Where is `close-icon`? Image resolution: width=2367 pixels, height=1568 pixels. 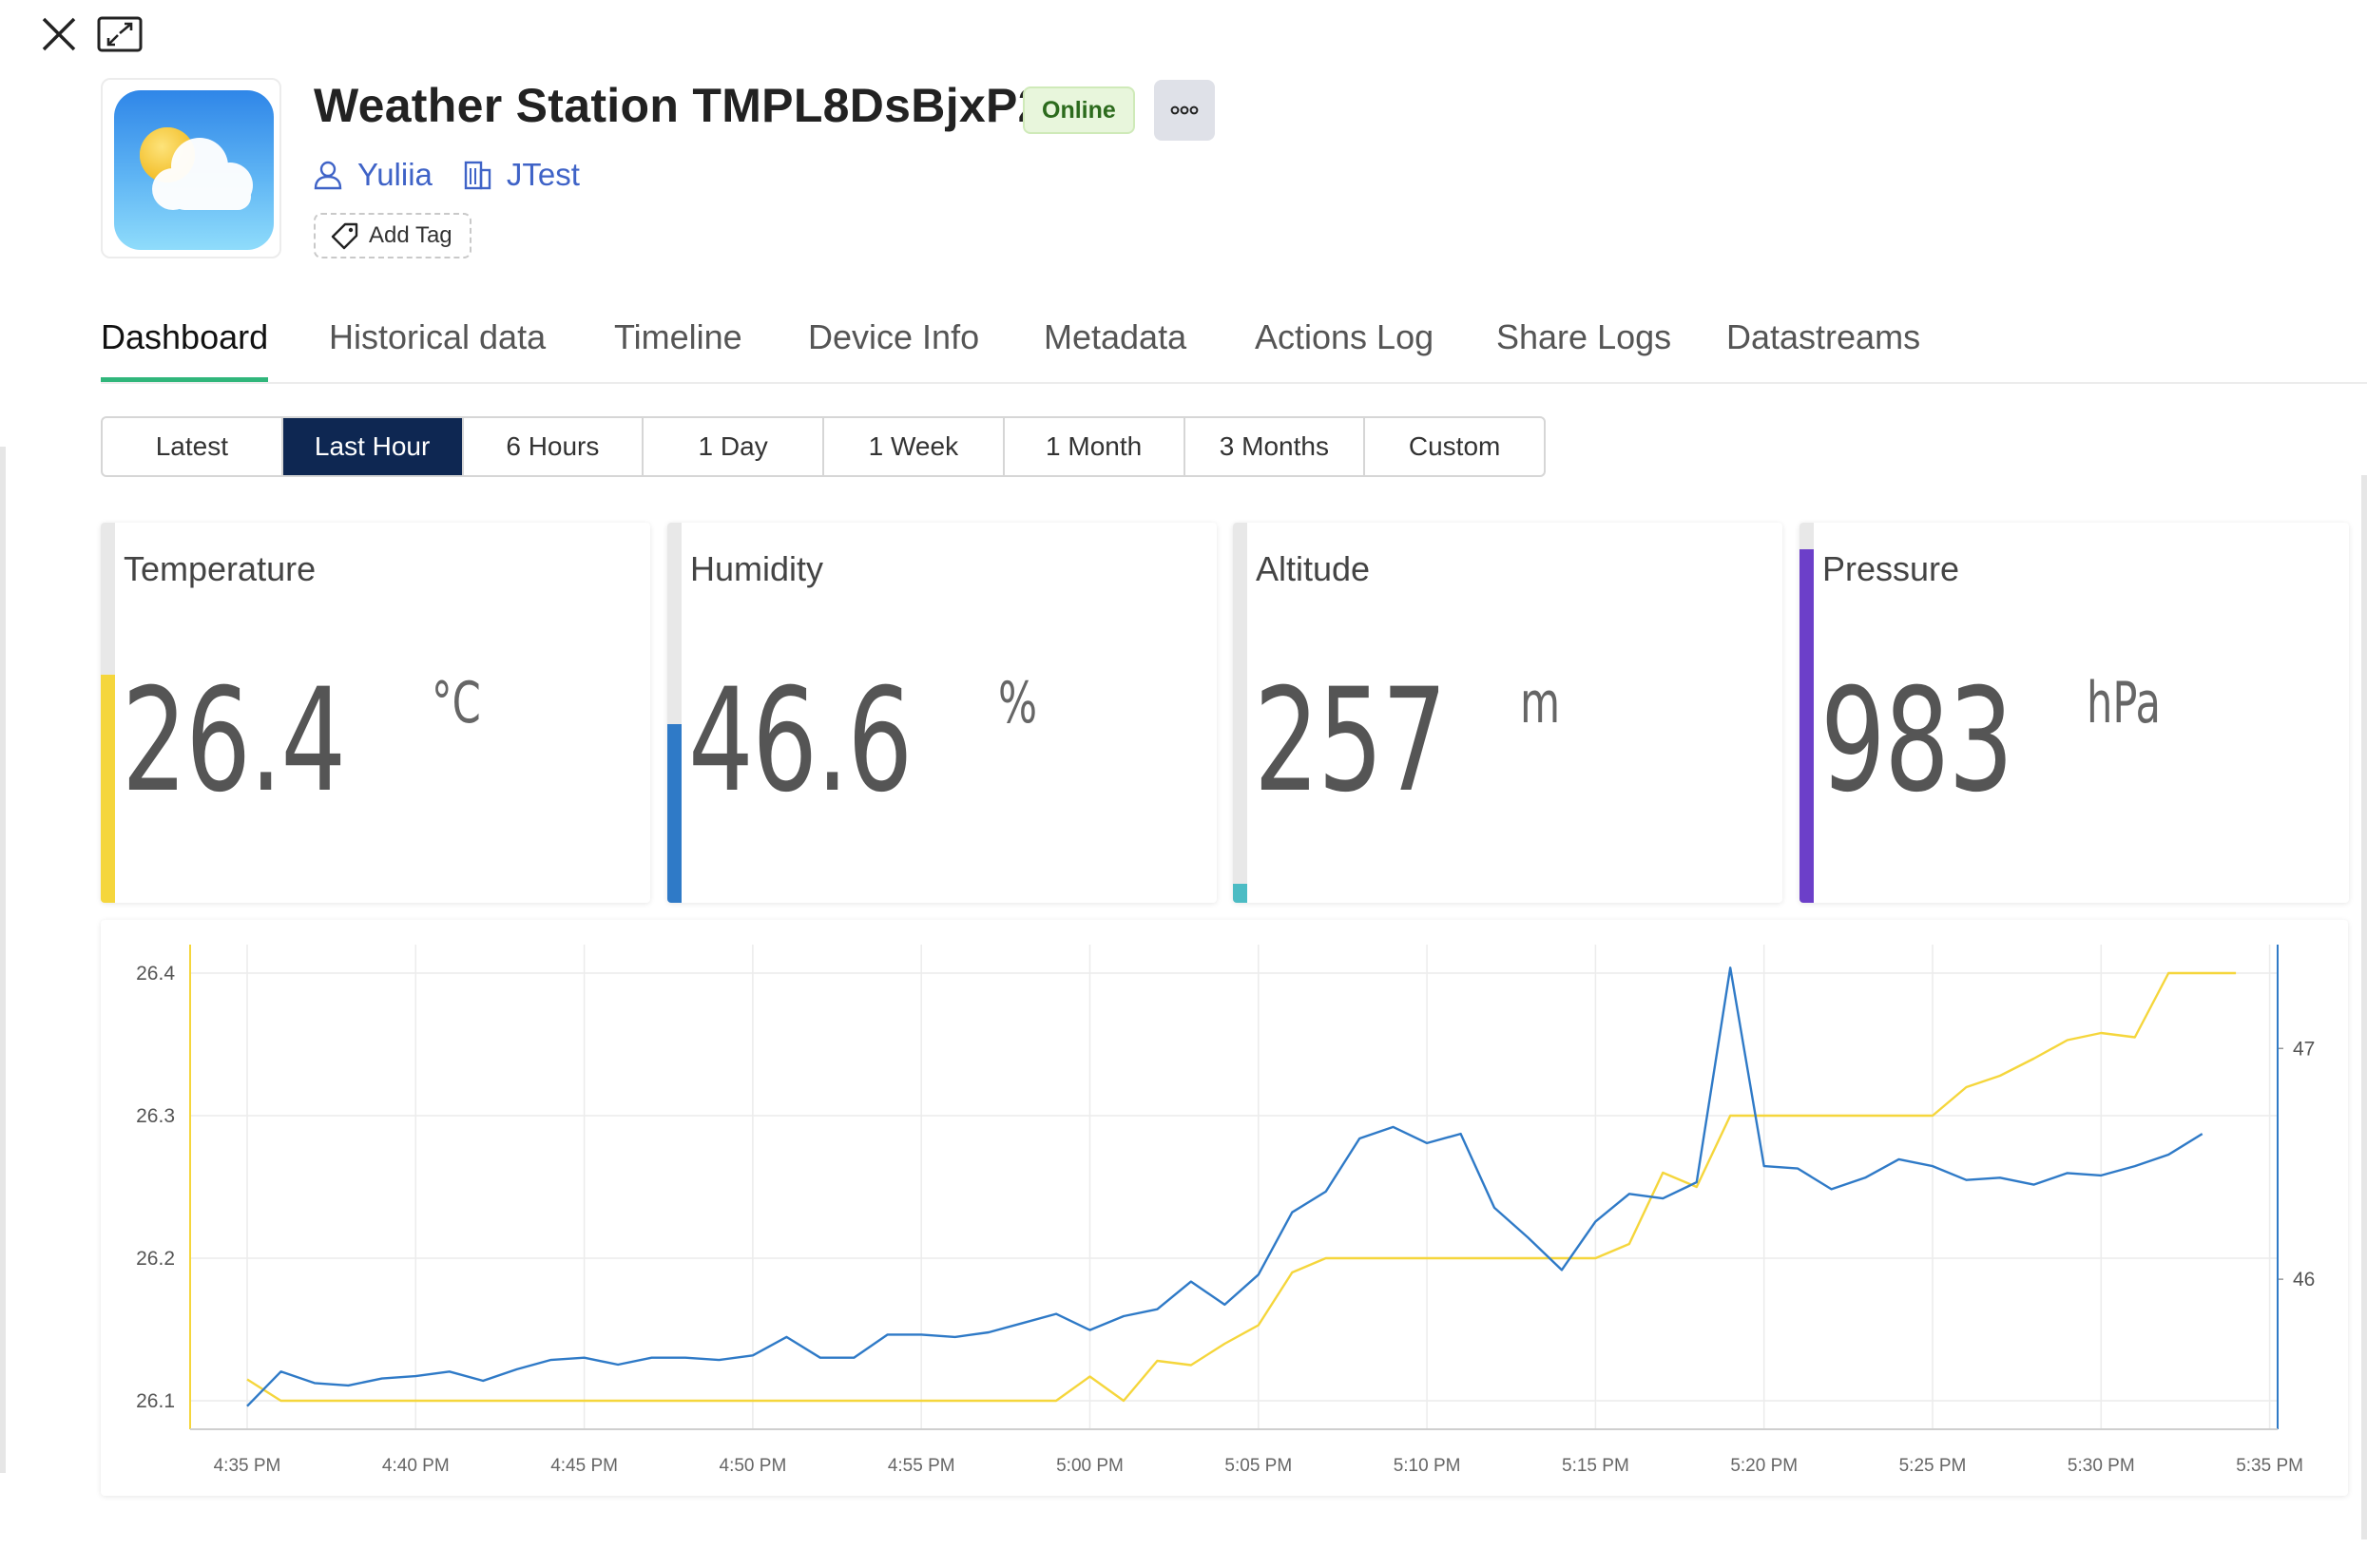 close-icon is located at coordinates (59, 34).